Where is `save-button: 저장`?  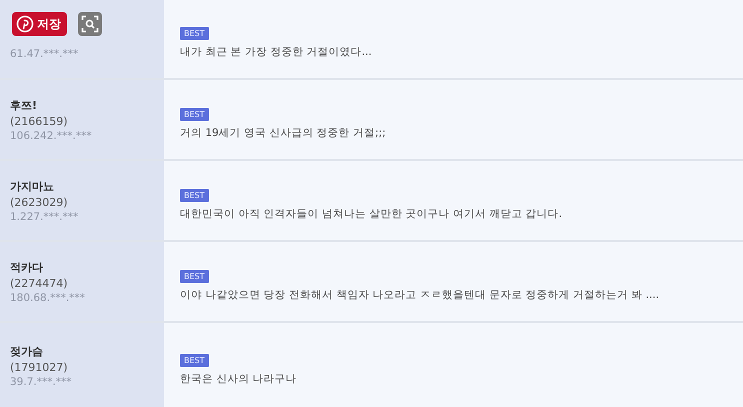 save-button: 저장 is located at coordinates (39, 24).